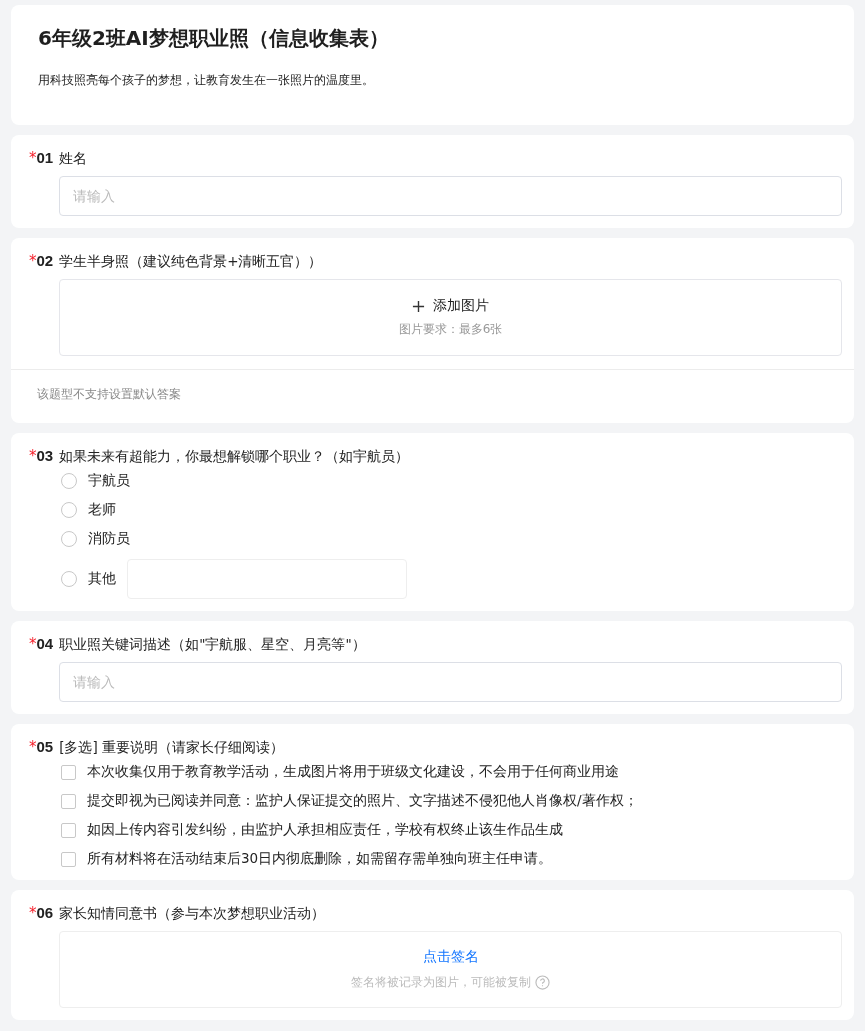 Image resolution: width=865 pixels, height=1031 pixels. Describe the element at coordinates (212, 645) in the screenshot. I see `question-title: 职业照关键词描述（如"宇航服、星空、月亮等"）` at that location.